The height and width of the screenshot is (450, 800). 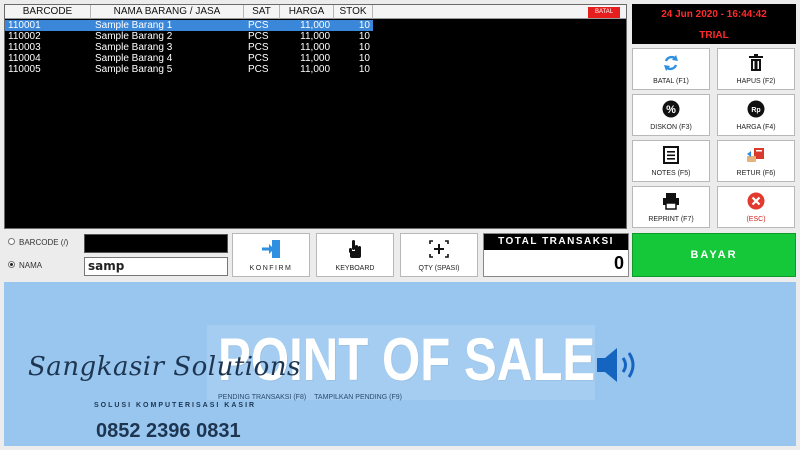 I want to click on status-display: 24 Jun 2020 - 16:44:42 TRIAL, so click(x=714, y=24).